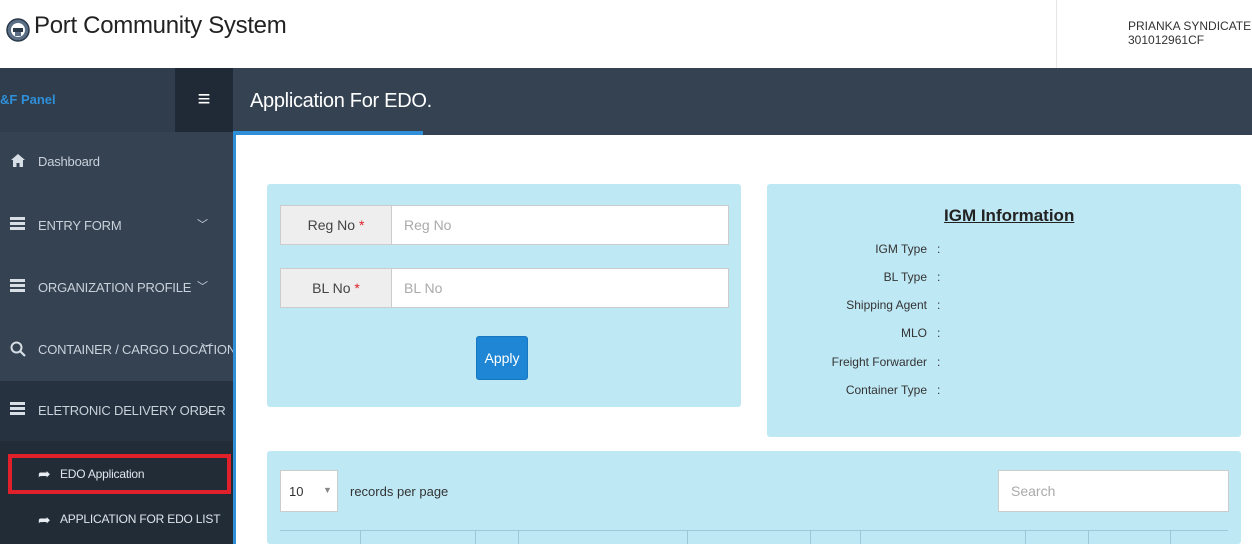 The width and height of the screenshot is (1252, 544). Describe the element at coordinates (901, 249) in the screenshot. I see `igm-field-label: IGM Type` at that location.